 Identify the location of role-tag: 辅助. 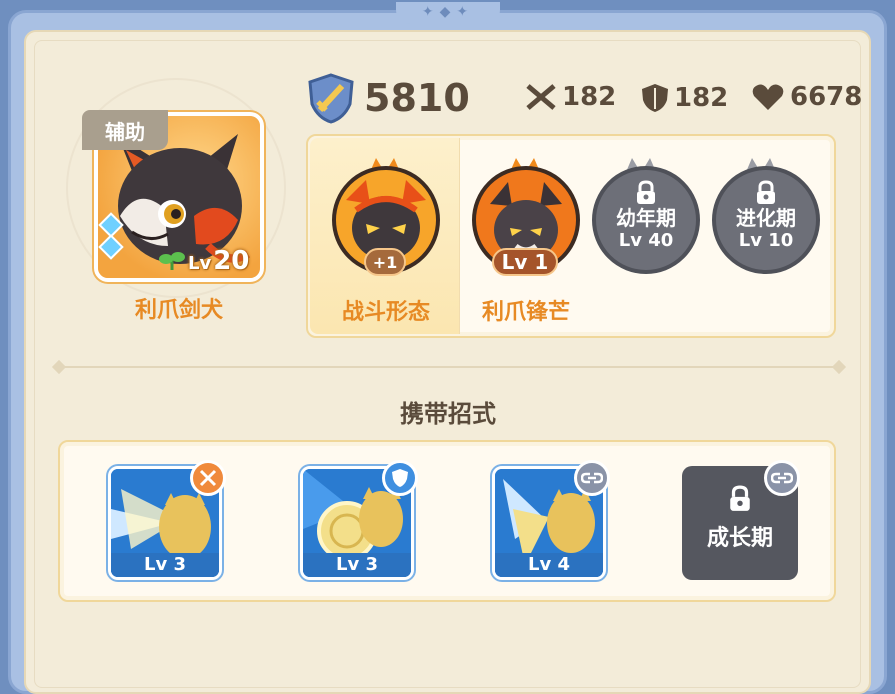
(125, 130).